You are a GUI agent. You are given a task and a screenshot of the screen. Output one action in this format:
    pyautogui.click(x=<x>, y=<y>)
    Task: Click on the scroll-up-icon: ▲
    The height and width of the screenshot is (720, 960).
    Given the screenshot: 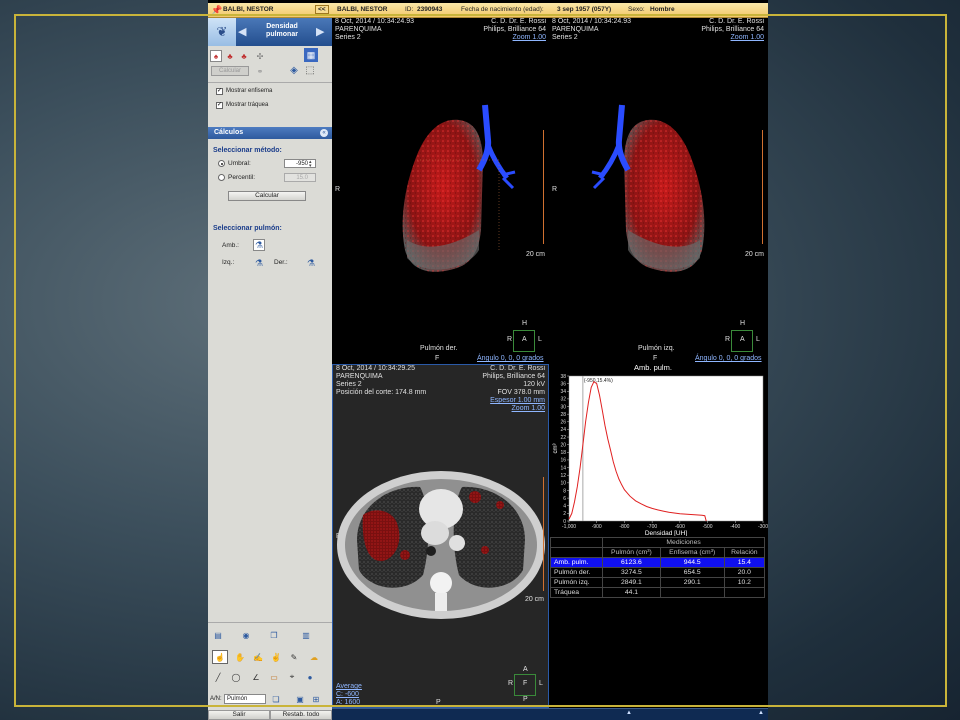 What is the action you would take?
    pyautogui.click(x=629, y=713)
    